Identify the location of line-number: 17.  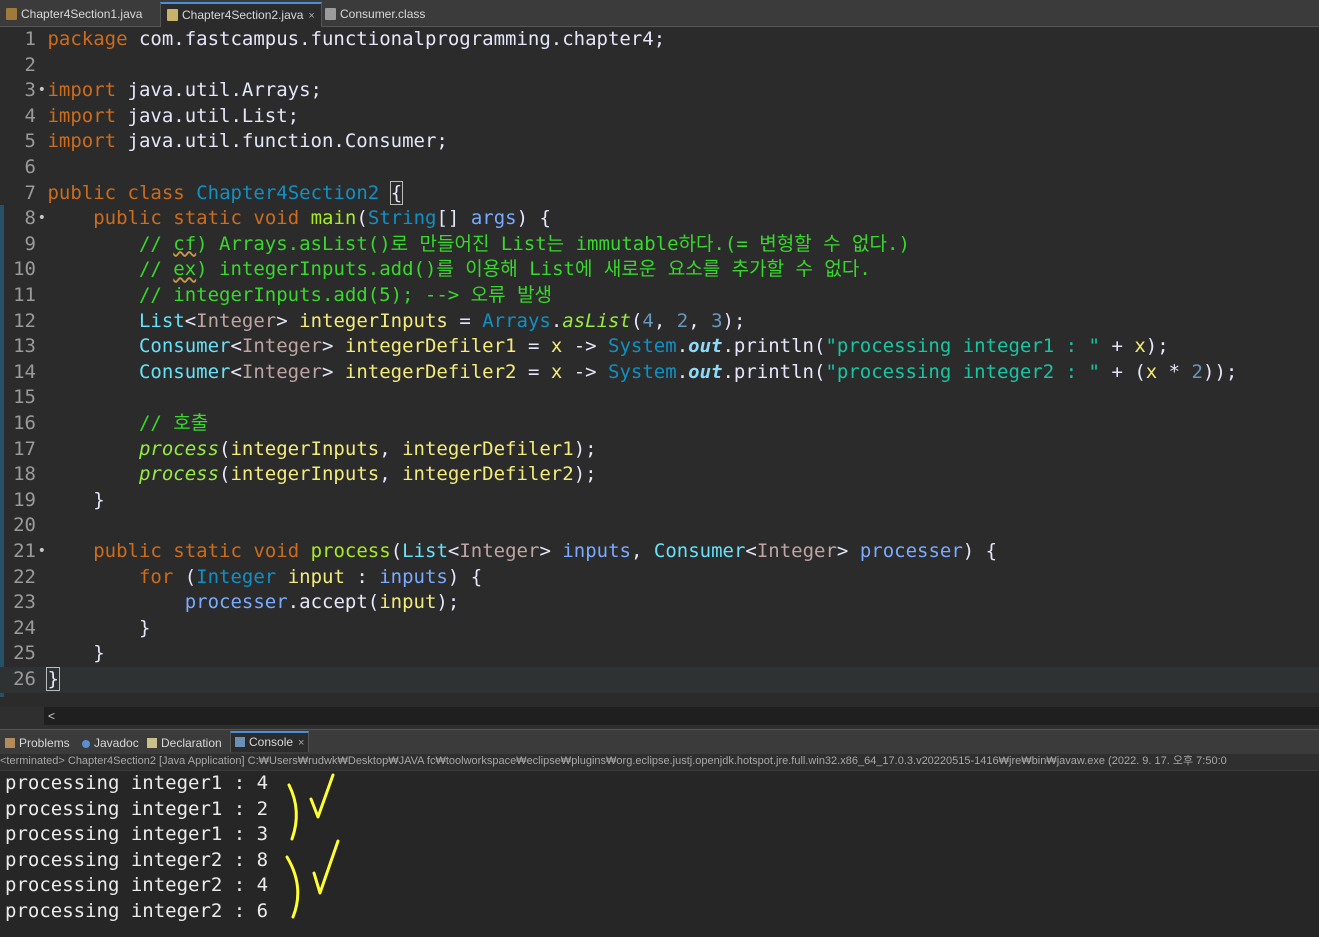
(24, 448).